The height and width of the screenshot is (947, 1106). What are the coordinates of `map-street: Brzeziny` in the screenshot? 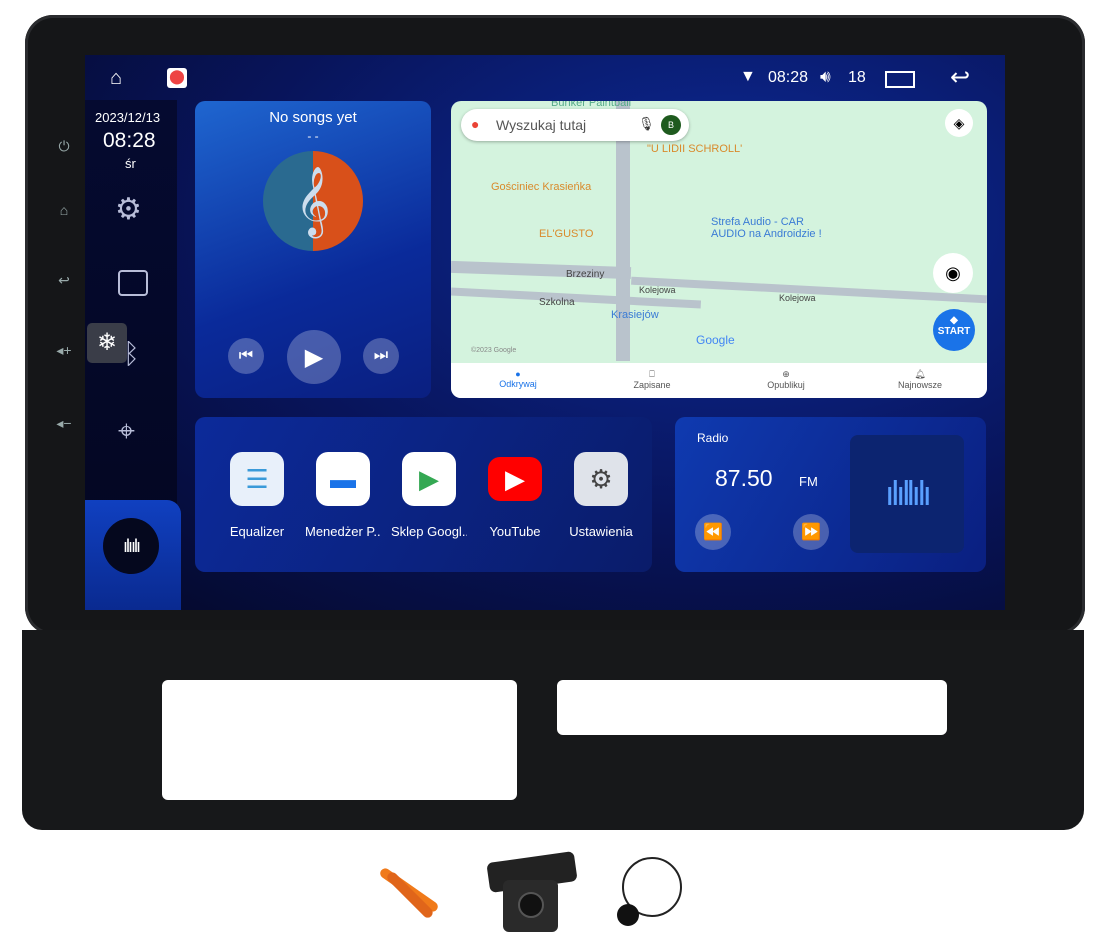 It's located at (585, 274).